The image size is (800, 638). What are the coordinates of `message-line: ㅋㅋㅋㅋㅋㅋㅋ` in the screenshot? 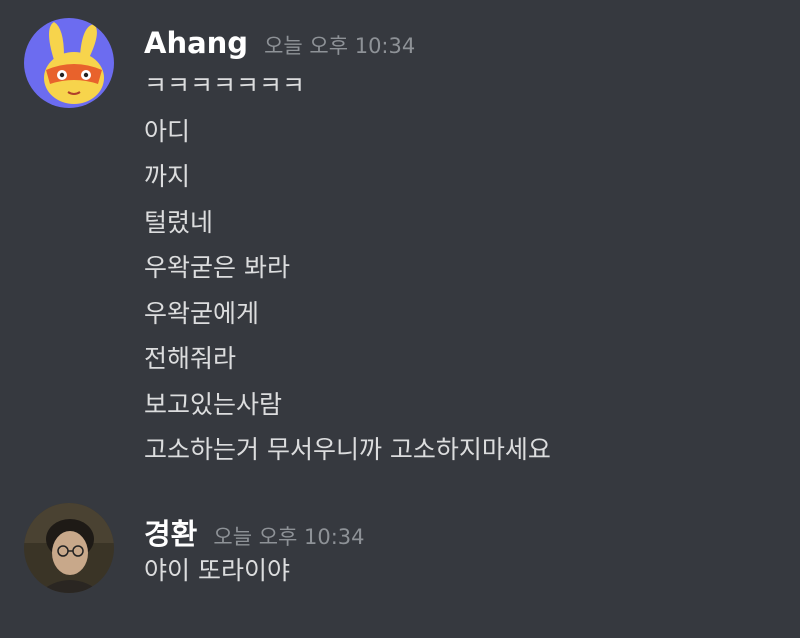 It's located at (225, 85).